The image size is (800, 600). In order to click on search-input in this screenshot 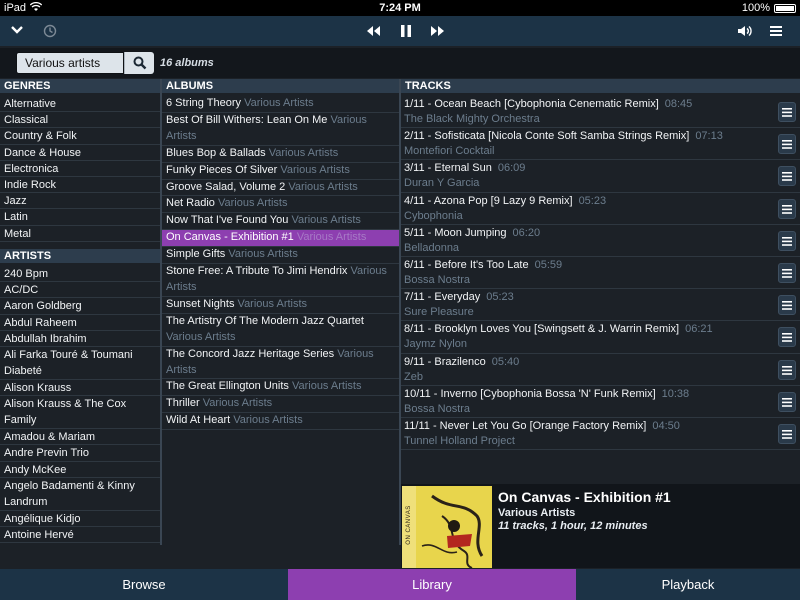, I will do `click(70, 63)`.